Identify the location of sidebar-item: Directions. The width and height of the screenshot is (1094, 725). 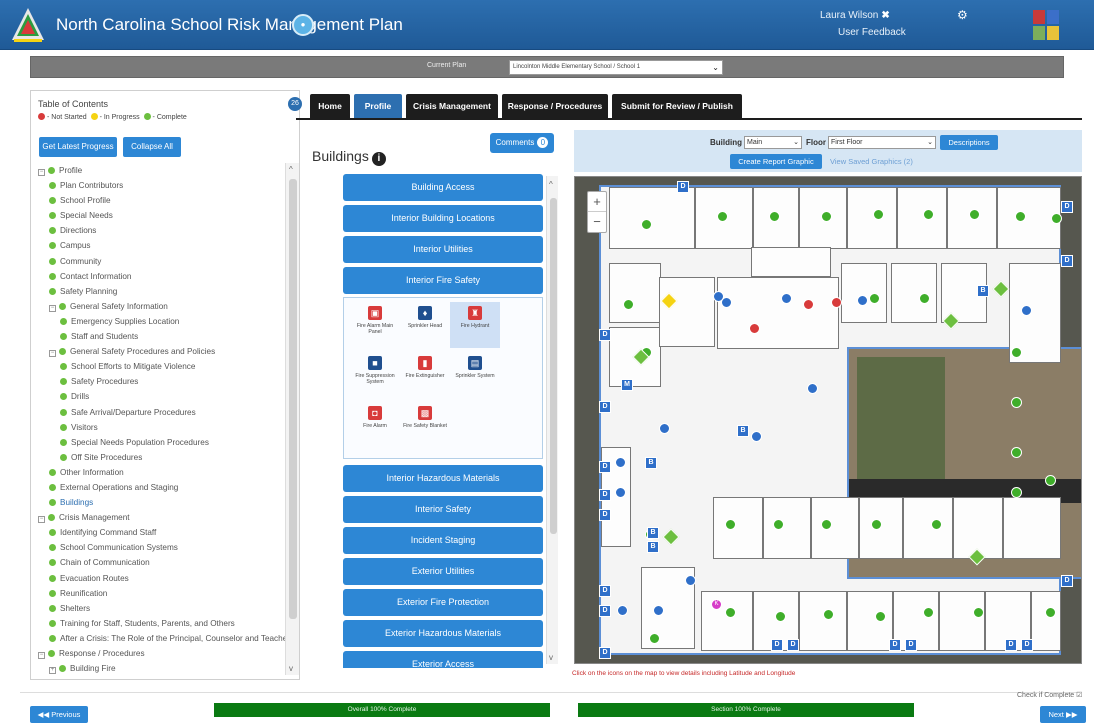
(161, 230).